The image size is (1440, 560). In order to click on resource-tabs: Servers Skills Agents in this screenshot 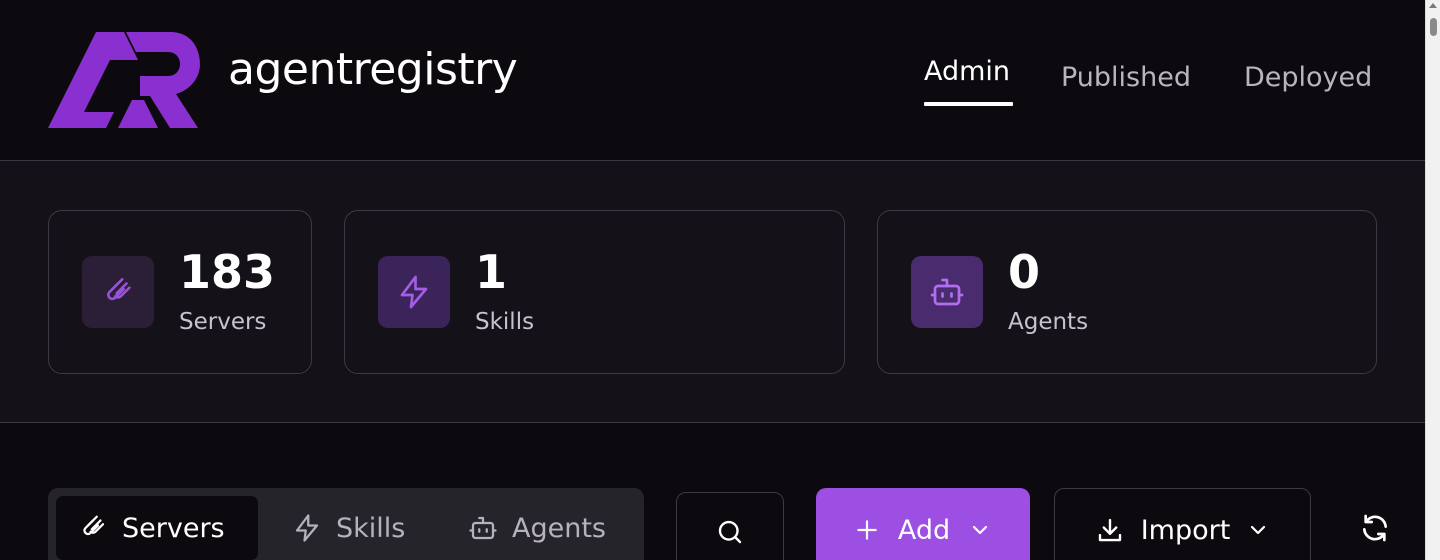, I will do `click(346, 524)`.